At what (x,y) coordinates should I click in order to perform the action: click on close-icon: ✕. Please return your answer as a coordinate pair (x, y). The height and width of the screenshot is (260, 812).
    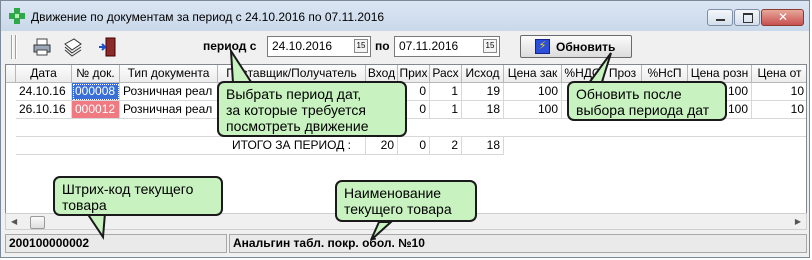
    Looking at the image, I should click on (783, 17).